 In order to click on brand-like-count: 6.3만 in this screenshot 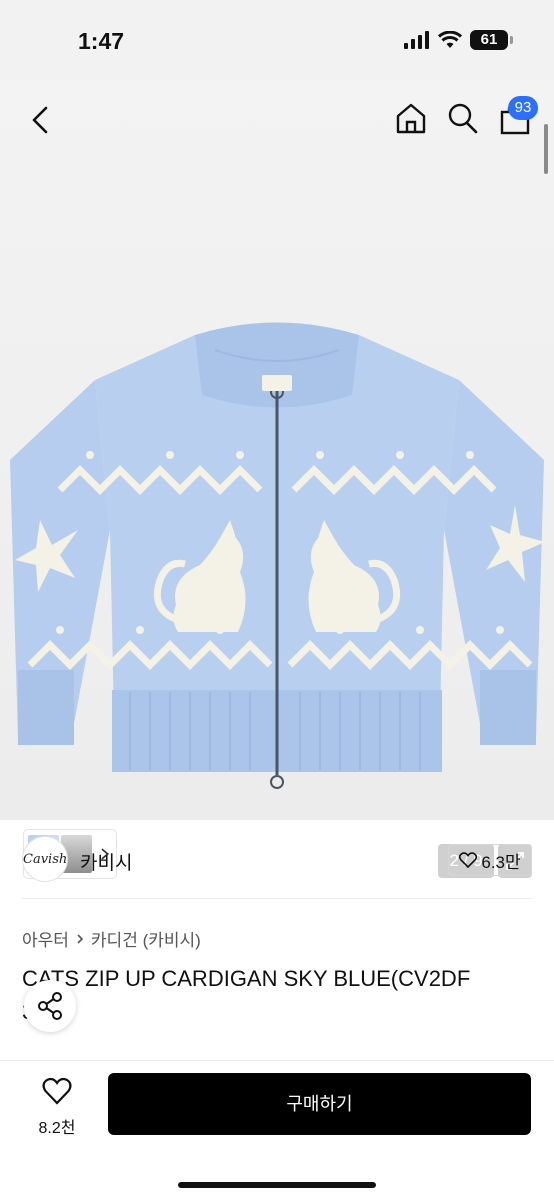, I will do `click(501, 862)`.